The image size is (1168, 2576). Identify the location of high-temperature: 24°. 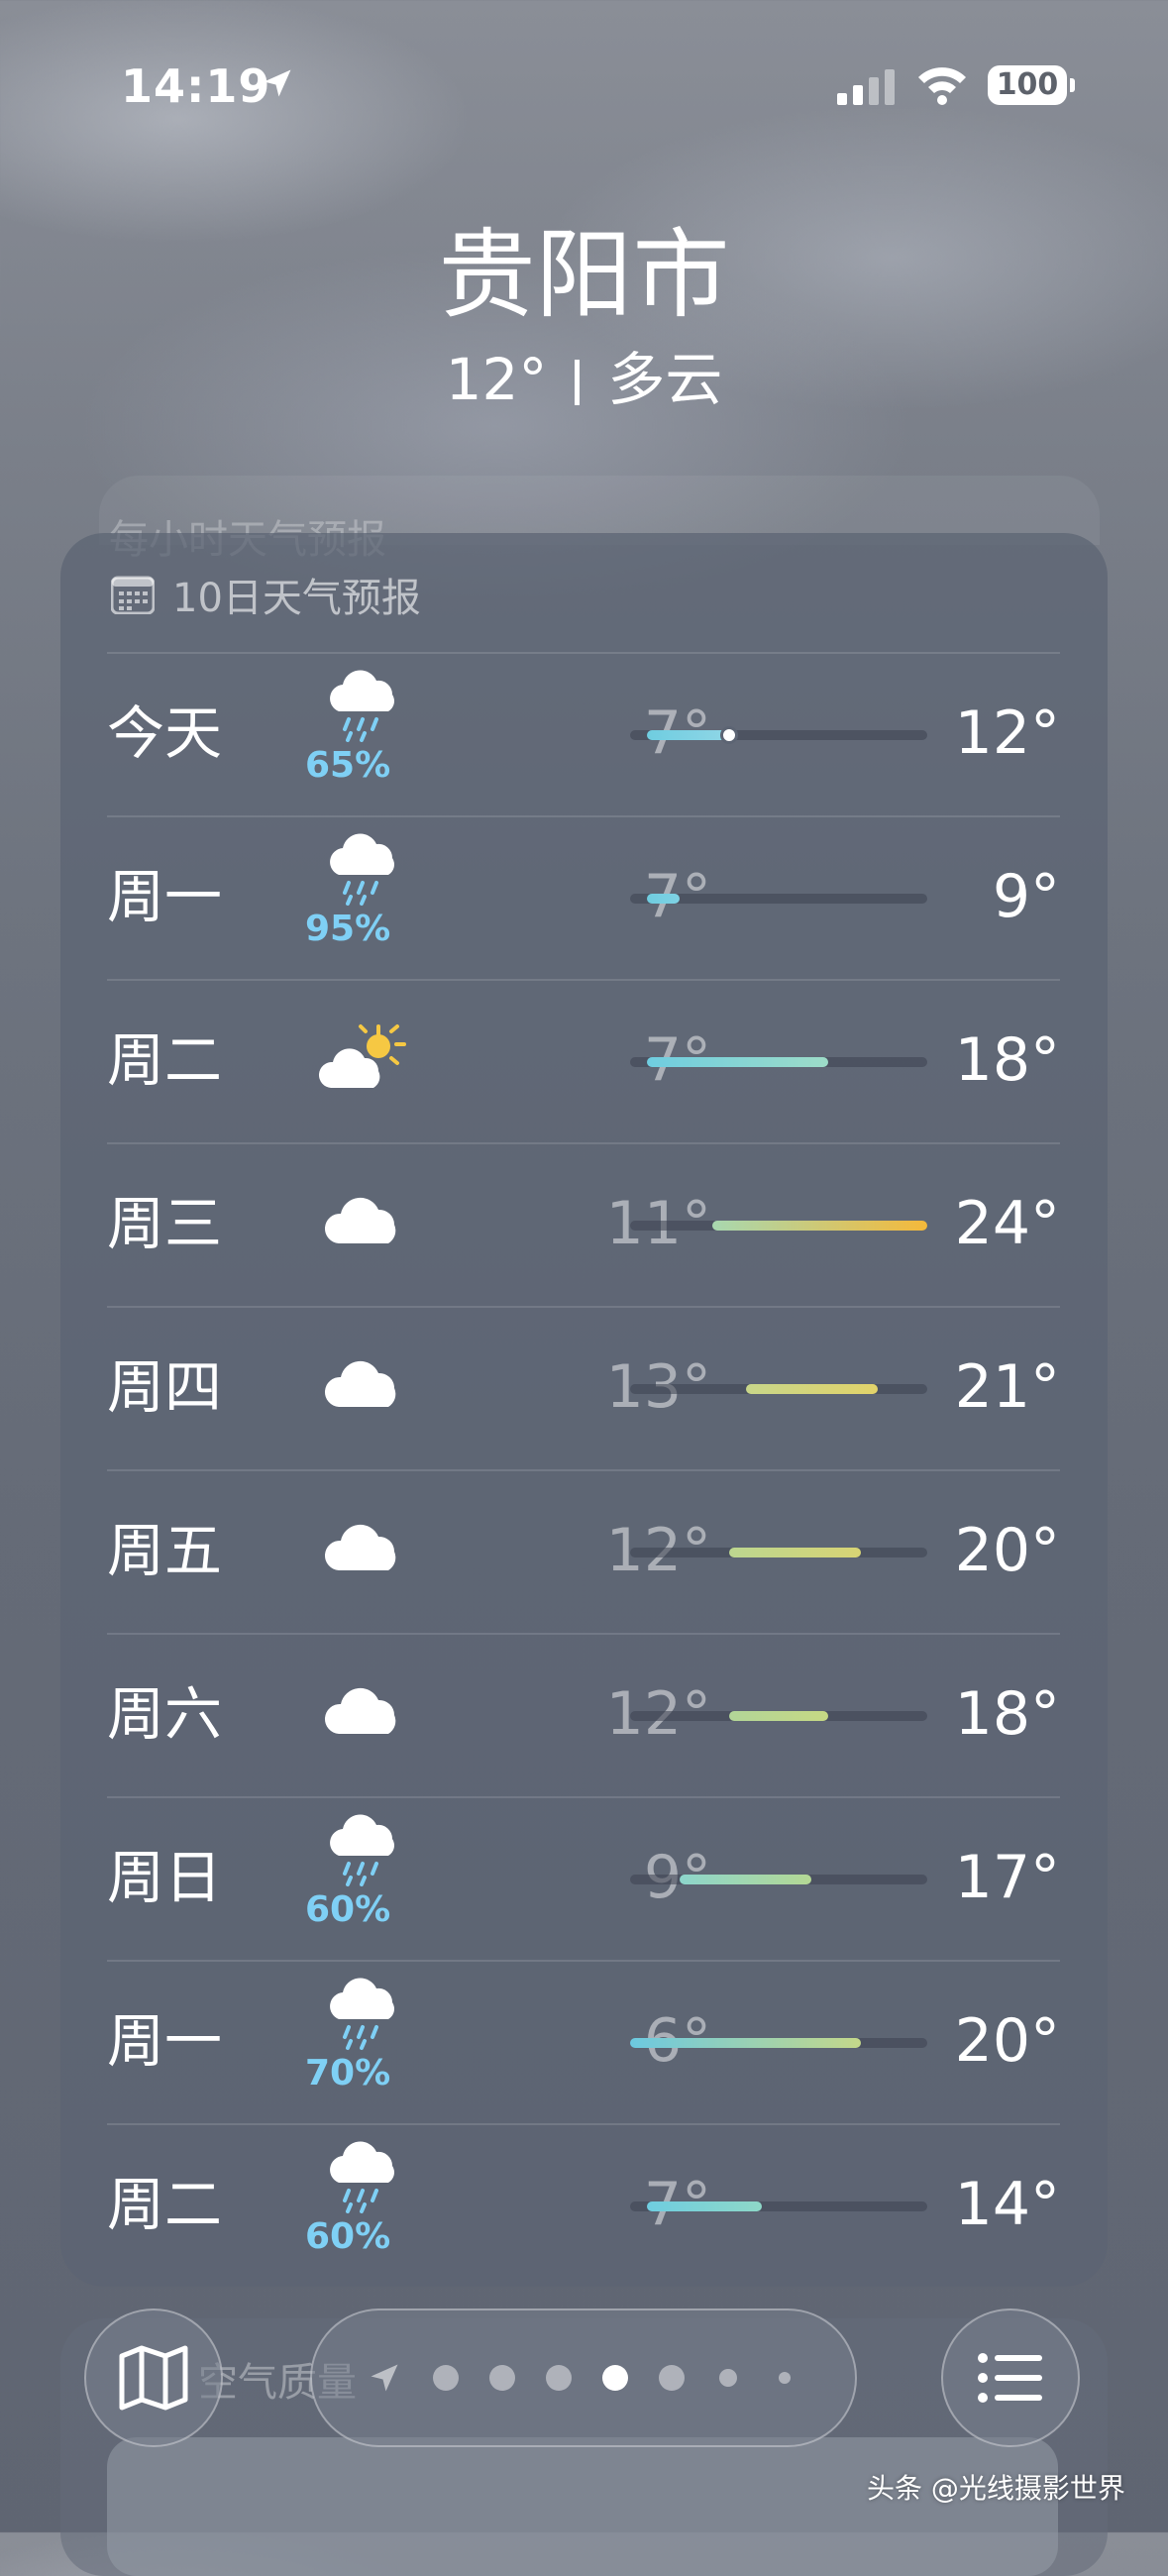
(1007, 1223).